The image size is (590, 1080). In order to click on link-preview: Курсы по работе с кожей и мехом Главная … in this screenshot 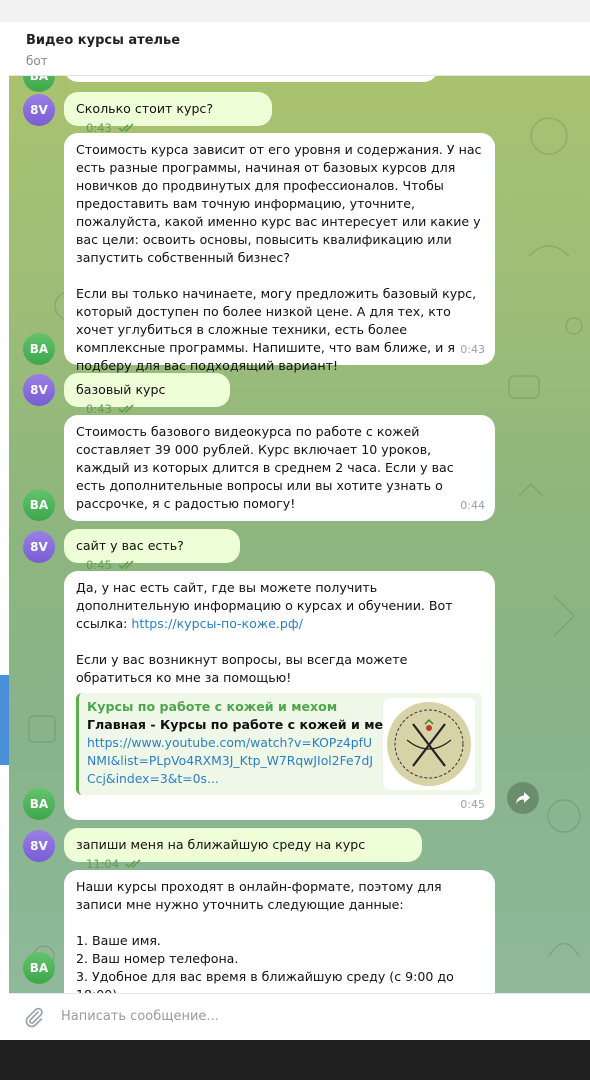, I will do `click(279, 744)`.